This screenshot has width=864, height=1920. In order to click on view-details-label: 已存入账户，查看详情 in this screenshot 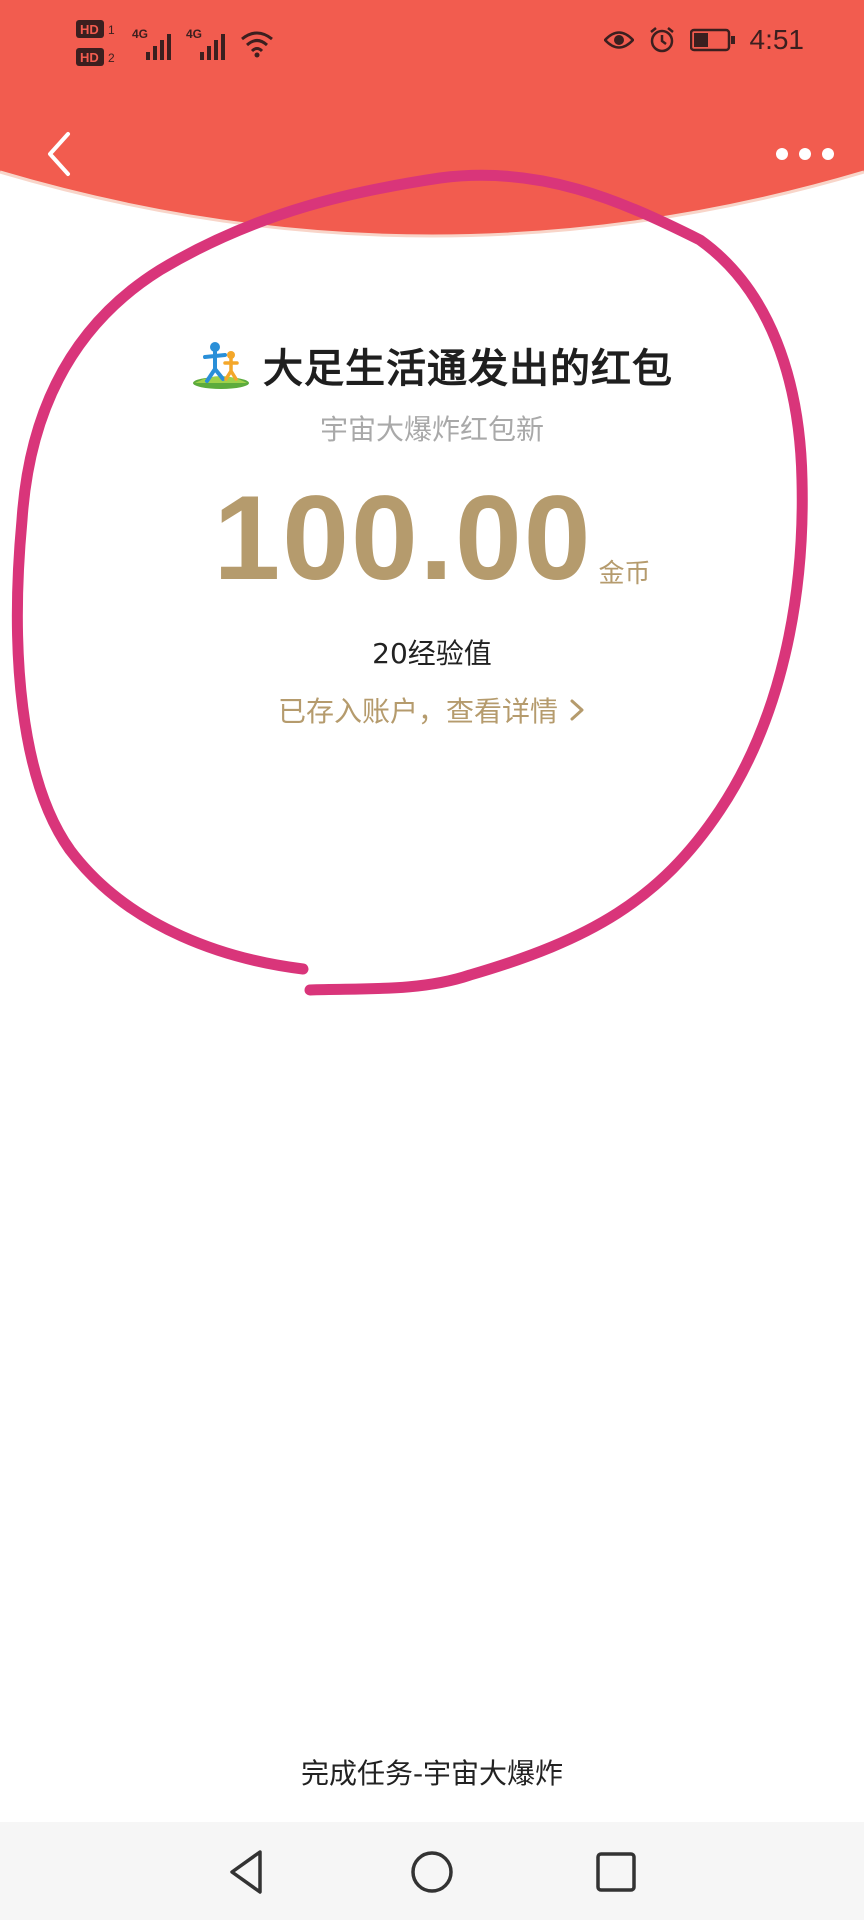, I will do `click(417, 711)`.